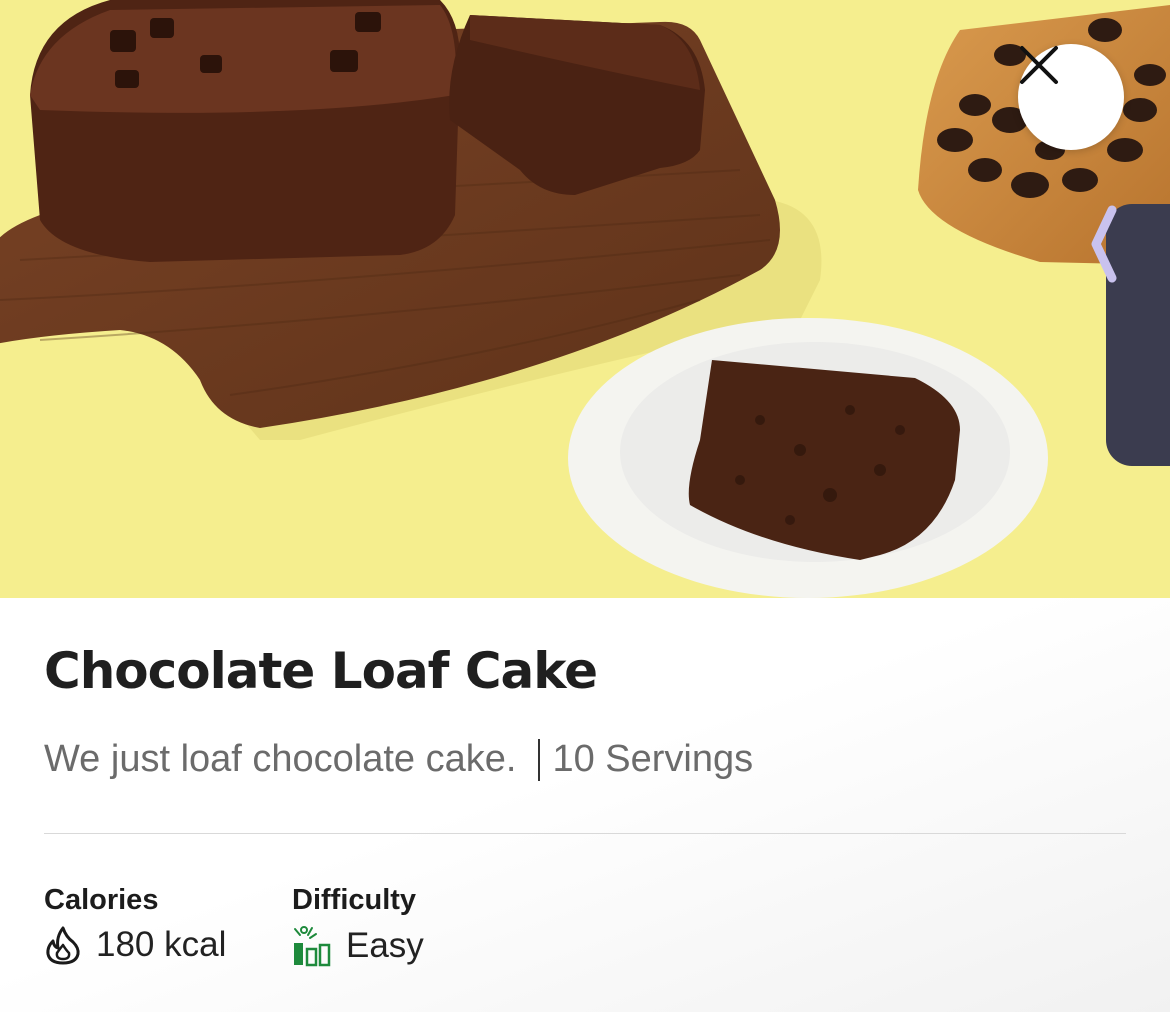 Image resolution: width=1170 pixels, height=1012 pixels. What do you see at coordinates (1130, 335) in the screenshot?
I see `side-panel-tab` at bounding box center [1130, 335].